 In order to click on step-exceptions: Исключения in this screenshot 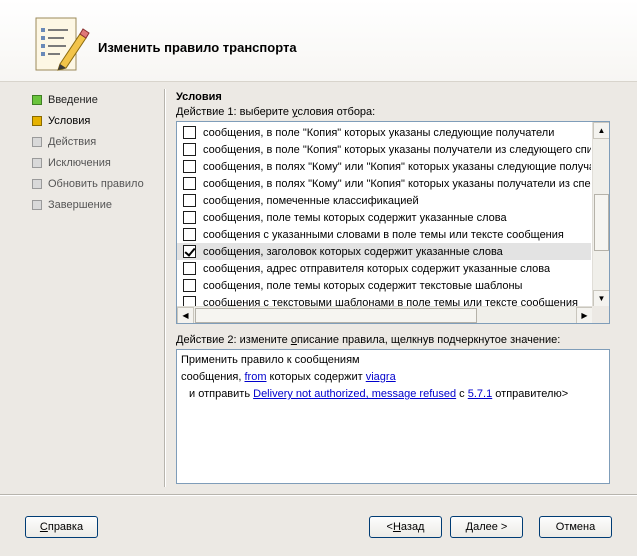, I will do `click(97, 162)`.